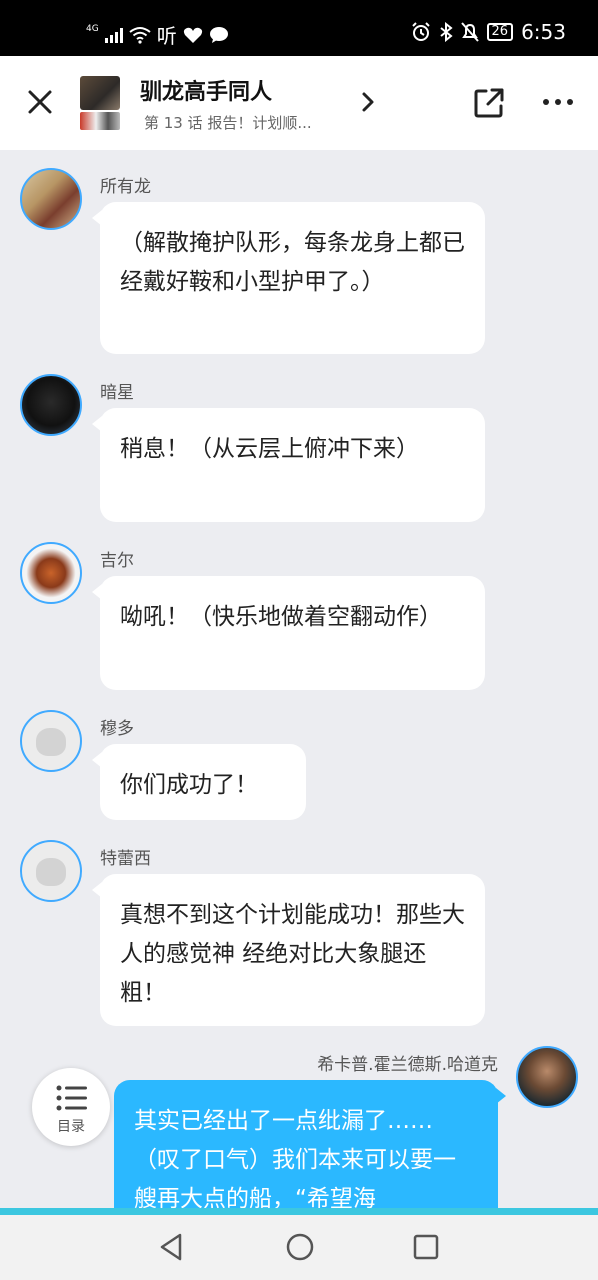 This screenshot has width=598, height=1280. What do you see at coordinates (100, 121) in the screenshot?
I see `cover-thumbnail-strip` at bounding box center [100, 121].